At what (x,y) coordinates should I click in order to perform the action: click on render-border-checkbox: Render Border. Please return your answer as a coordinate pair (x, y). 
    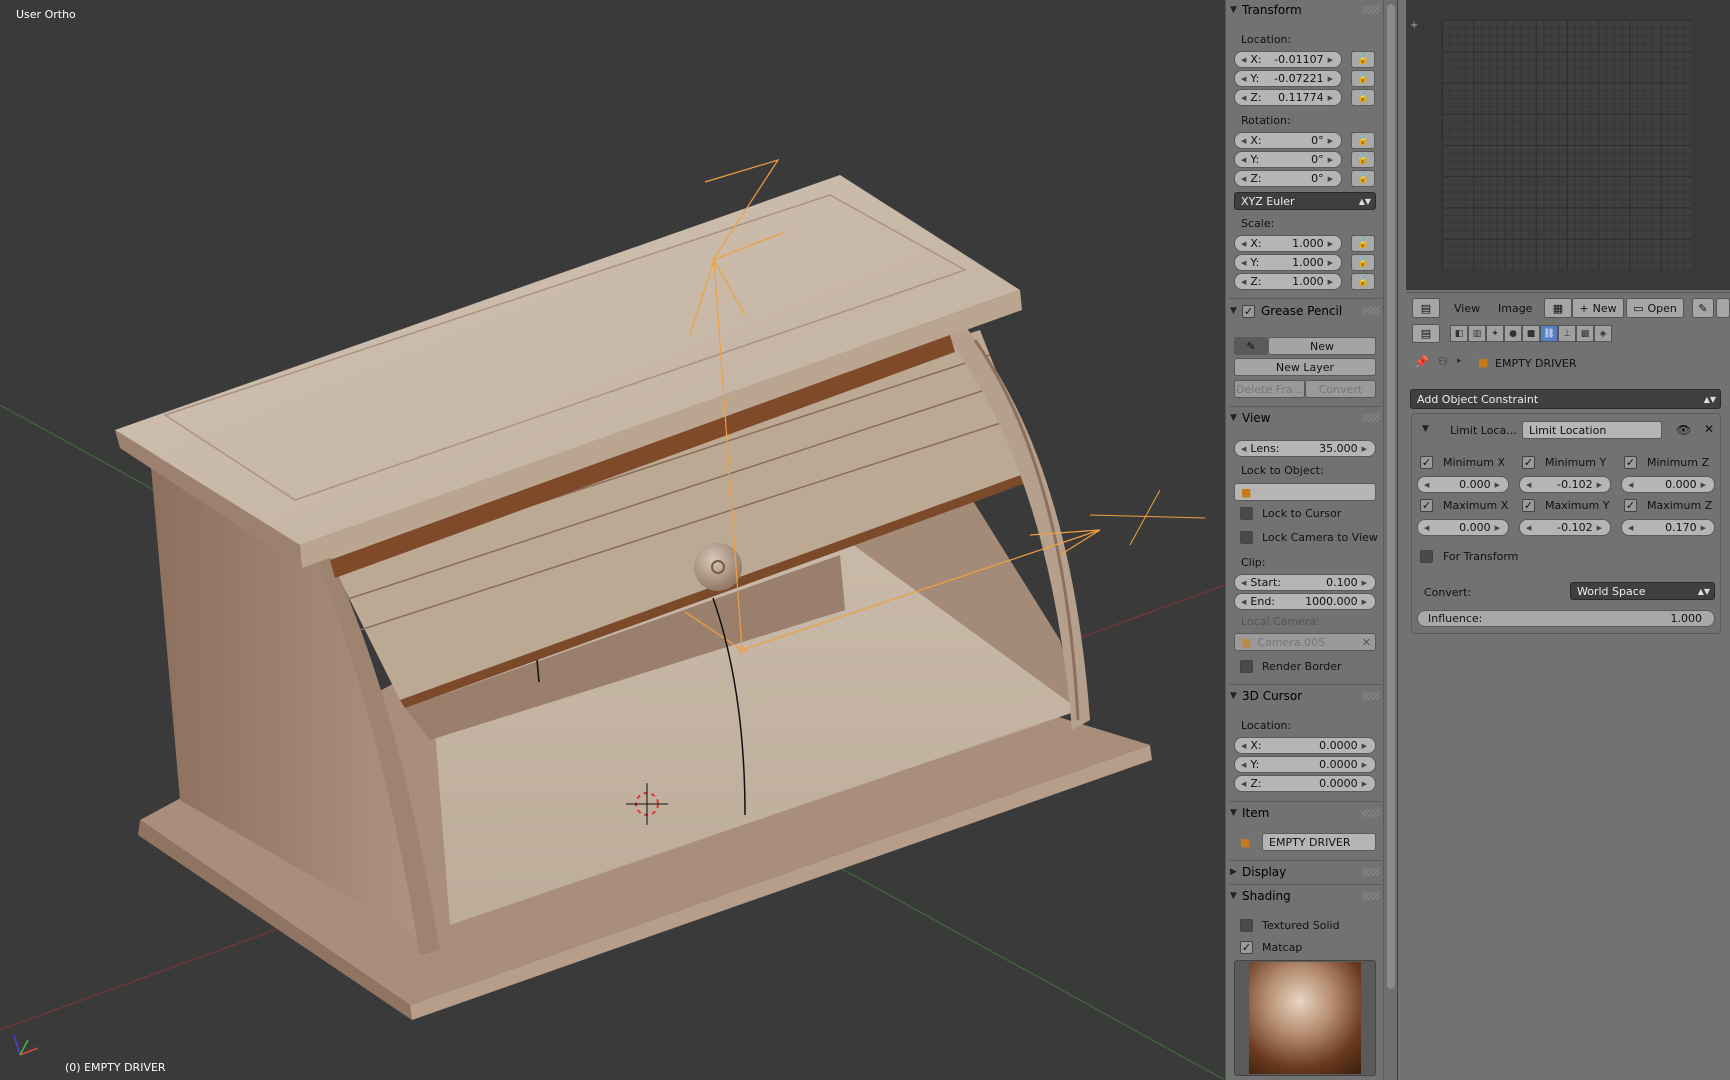
    Looking at the image, I should click on (1291, 666).